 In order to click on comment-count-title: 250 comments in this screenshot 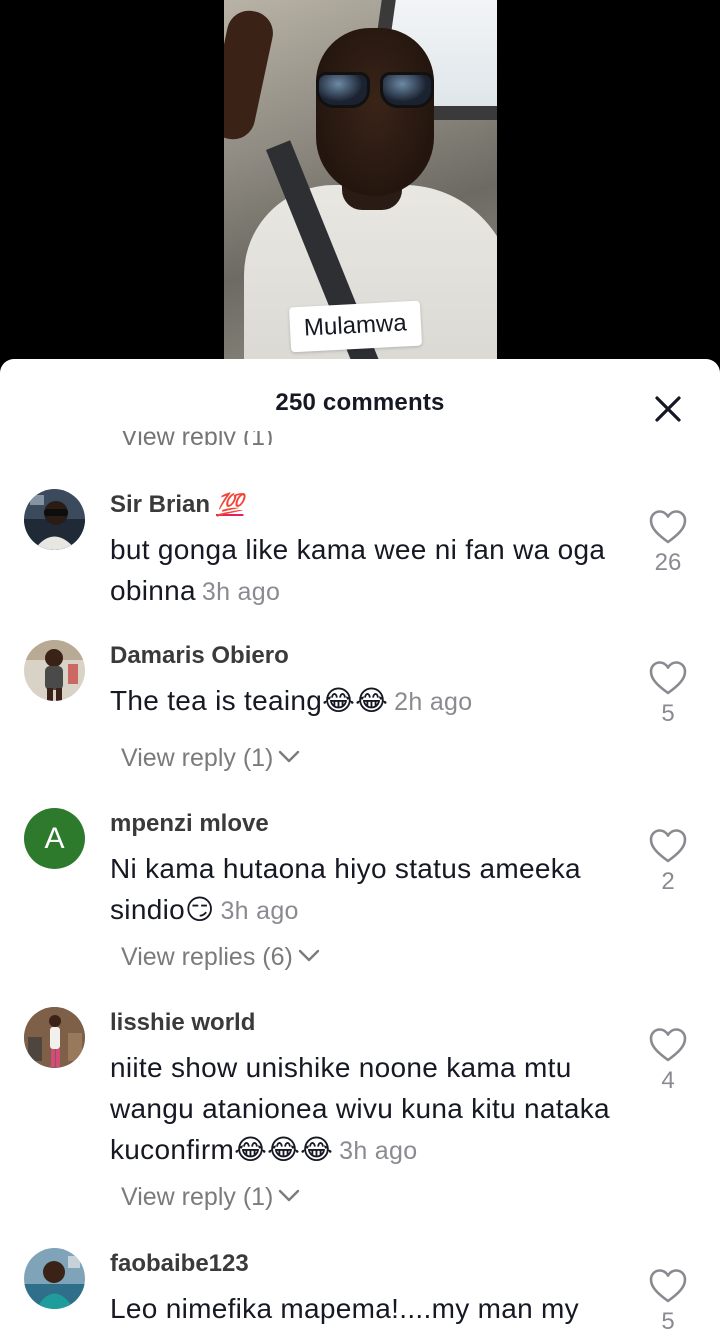, I will do `click(360, 402)`.